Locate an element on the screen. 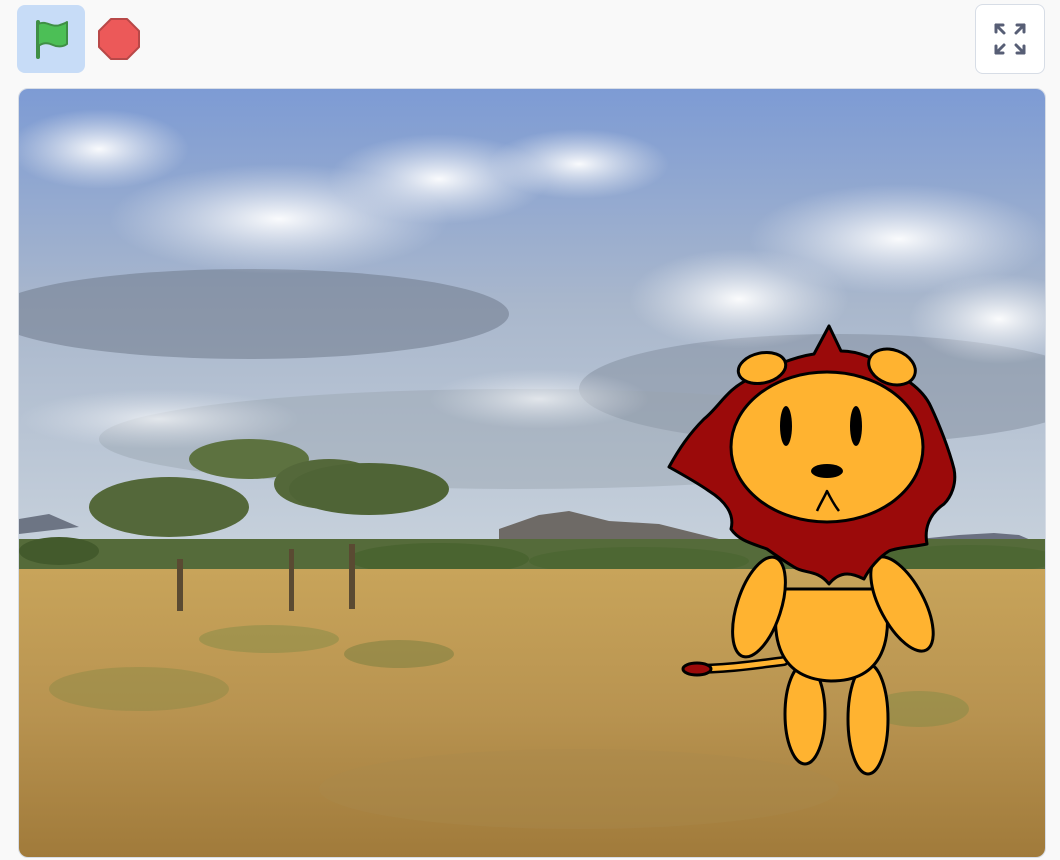  fullscreen-button is located at coordinates (1010, 39).